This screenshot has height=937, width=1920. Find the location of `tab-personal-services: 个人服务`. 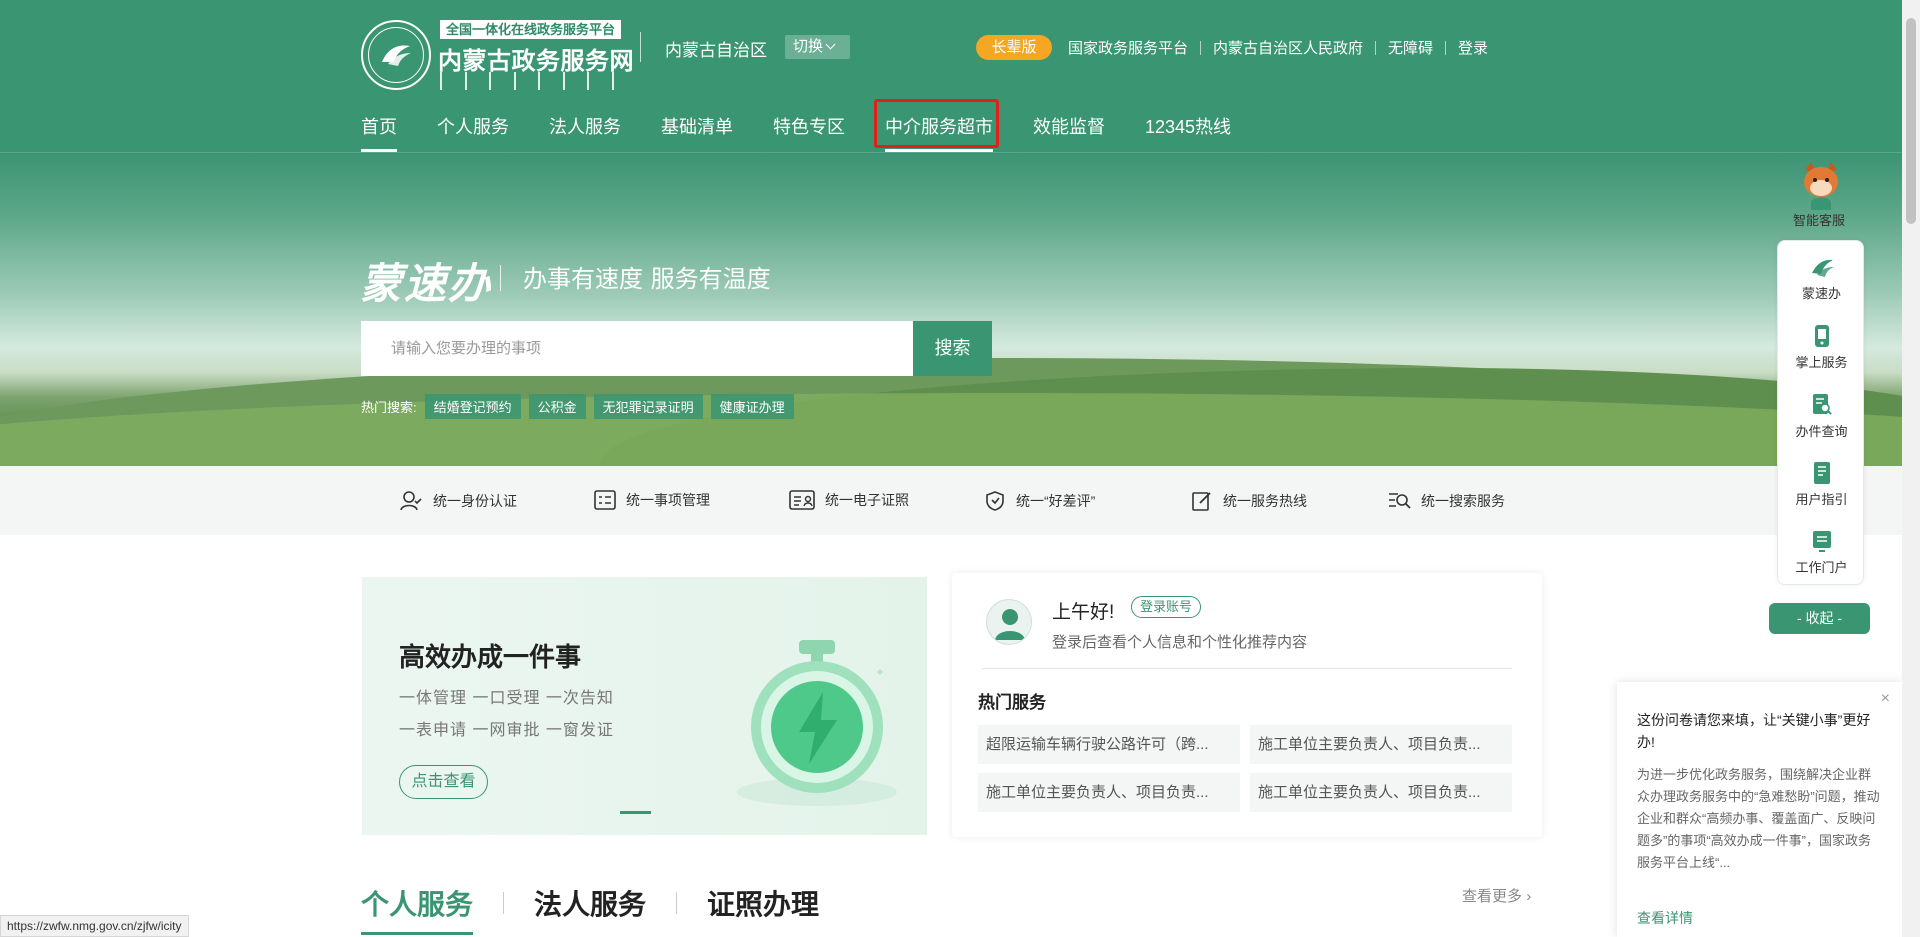

tab-personal-services: 个人服务 is located at coordinates (417, 909).